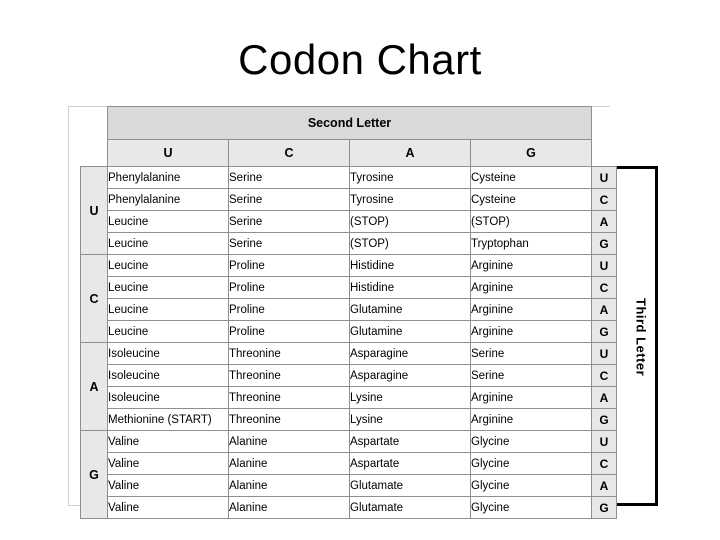 This screenshot has height=540, width=720. I want to click on table-header-row-letters: U C A G, so click(348, 153).